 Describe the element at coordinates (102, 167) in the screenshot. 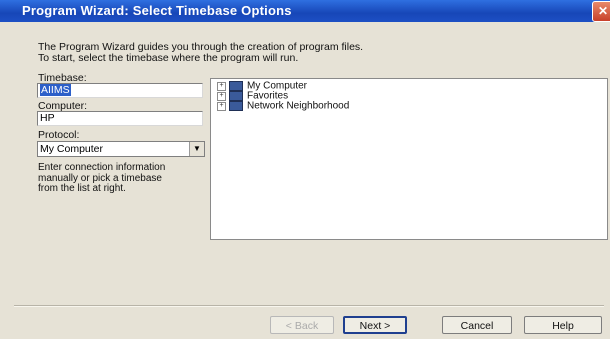

I see `help-line-1: Enter connection information` at that location.